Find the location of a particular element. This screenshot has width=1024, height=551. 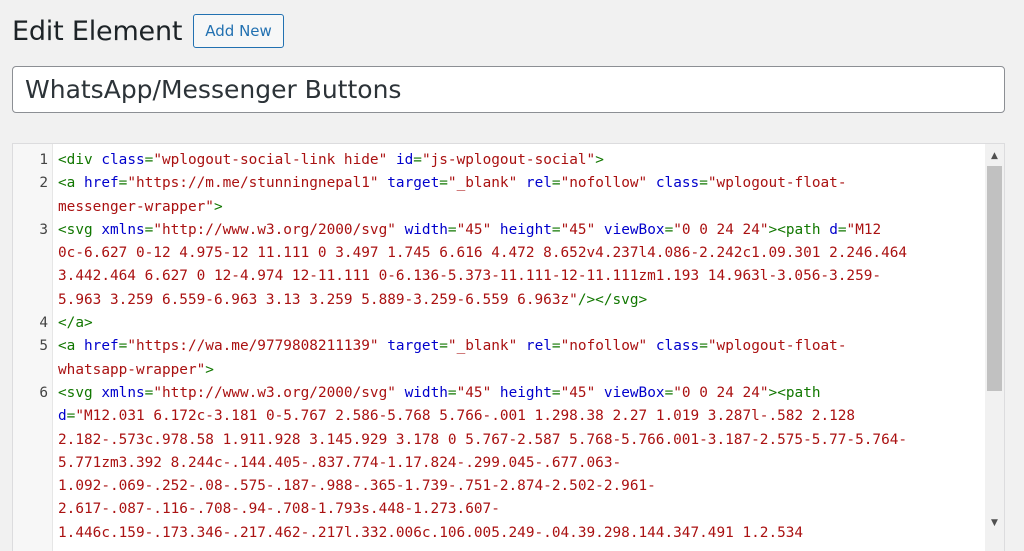

line-number: 4 is located at coordinates (43, 323).